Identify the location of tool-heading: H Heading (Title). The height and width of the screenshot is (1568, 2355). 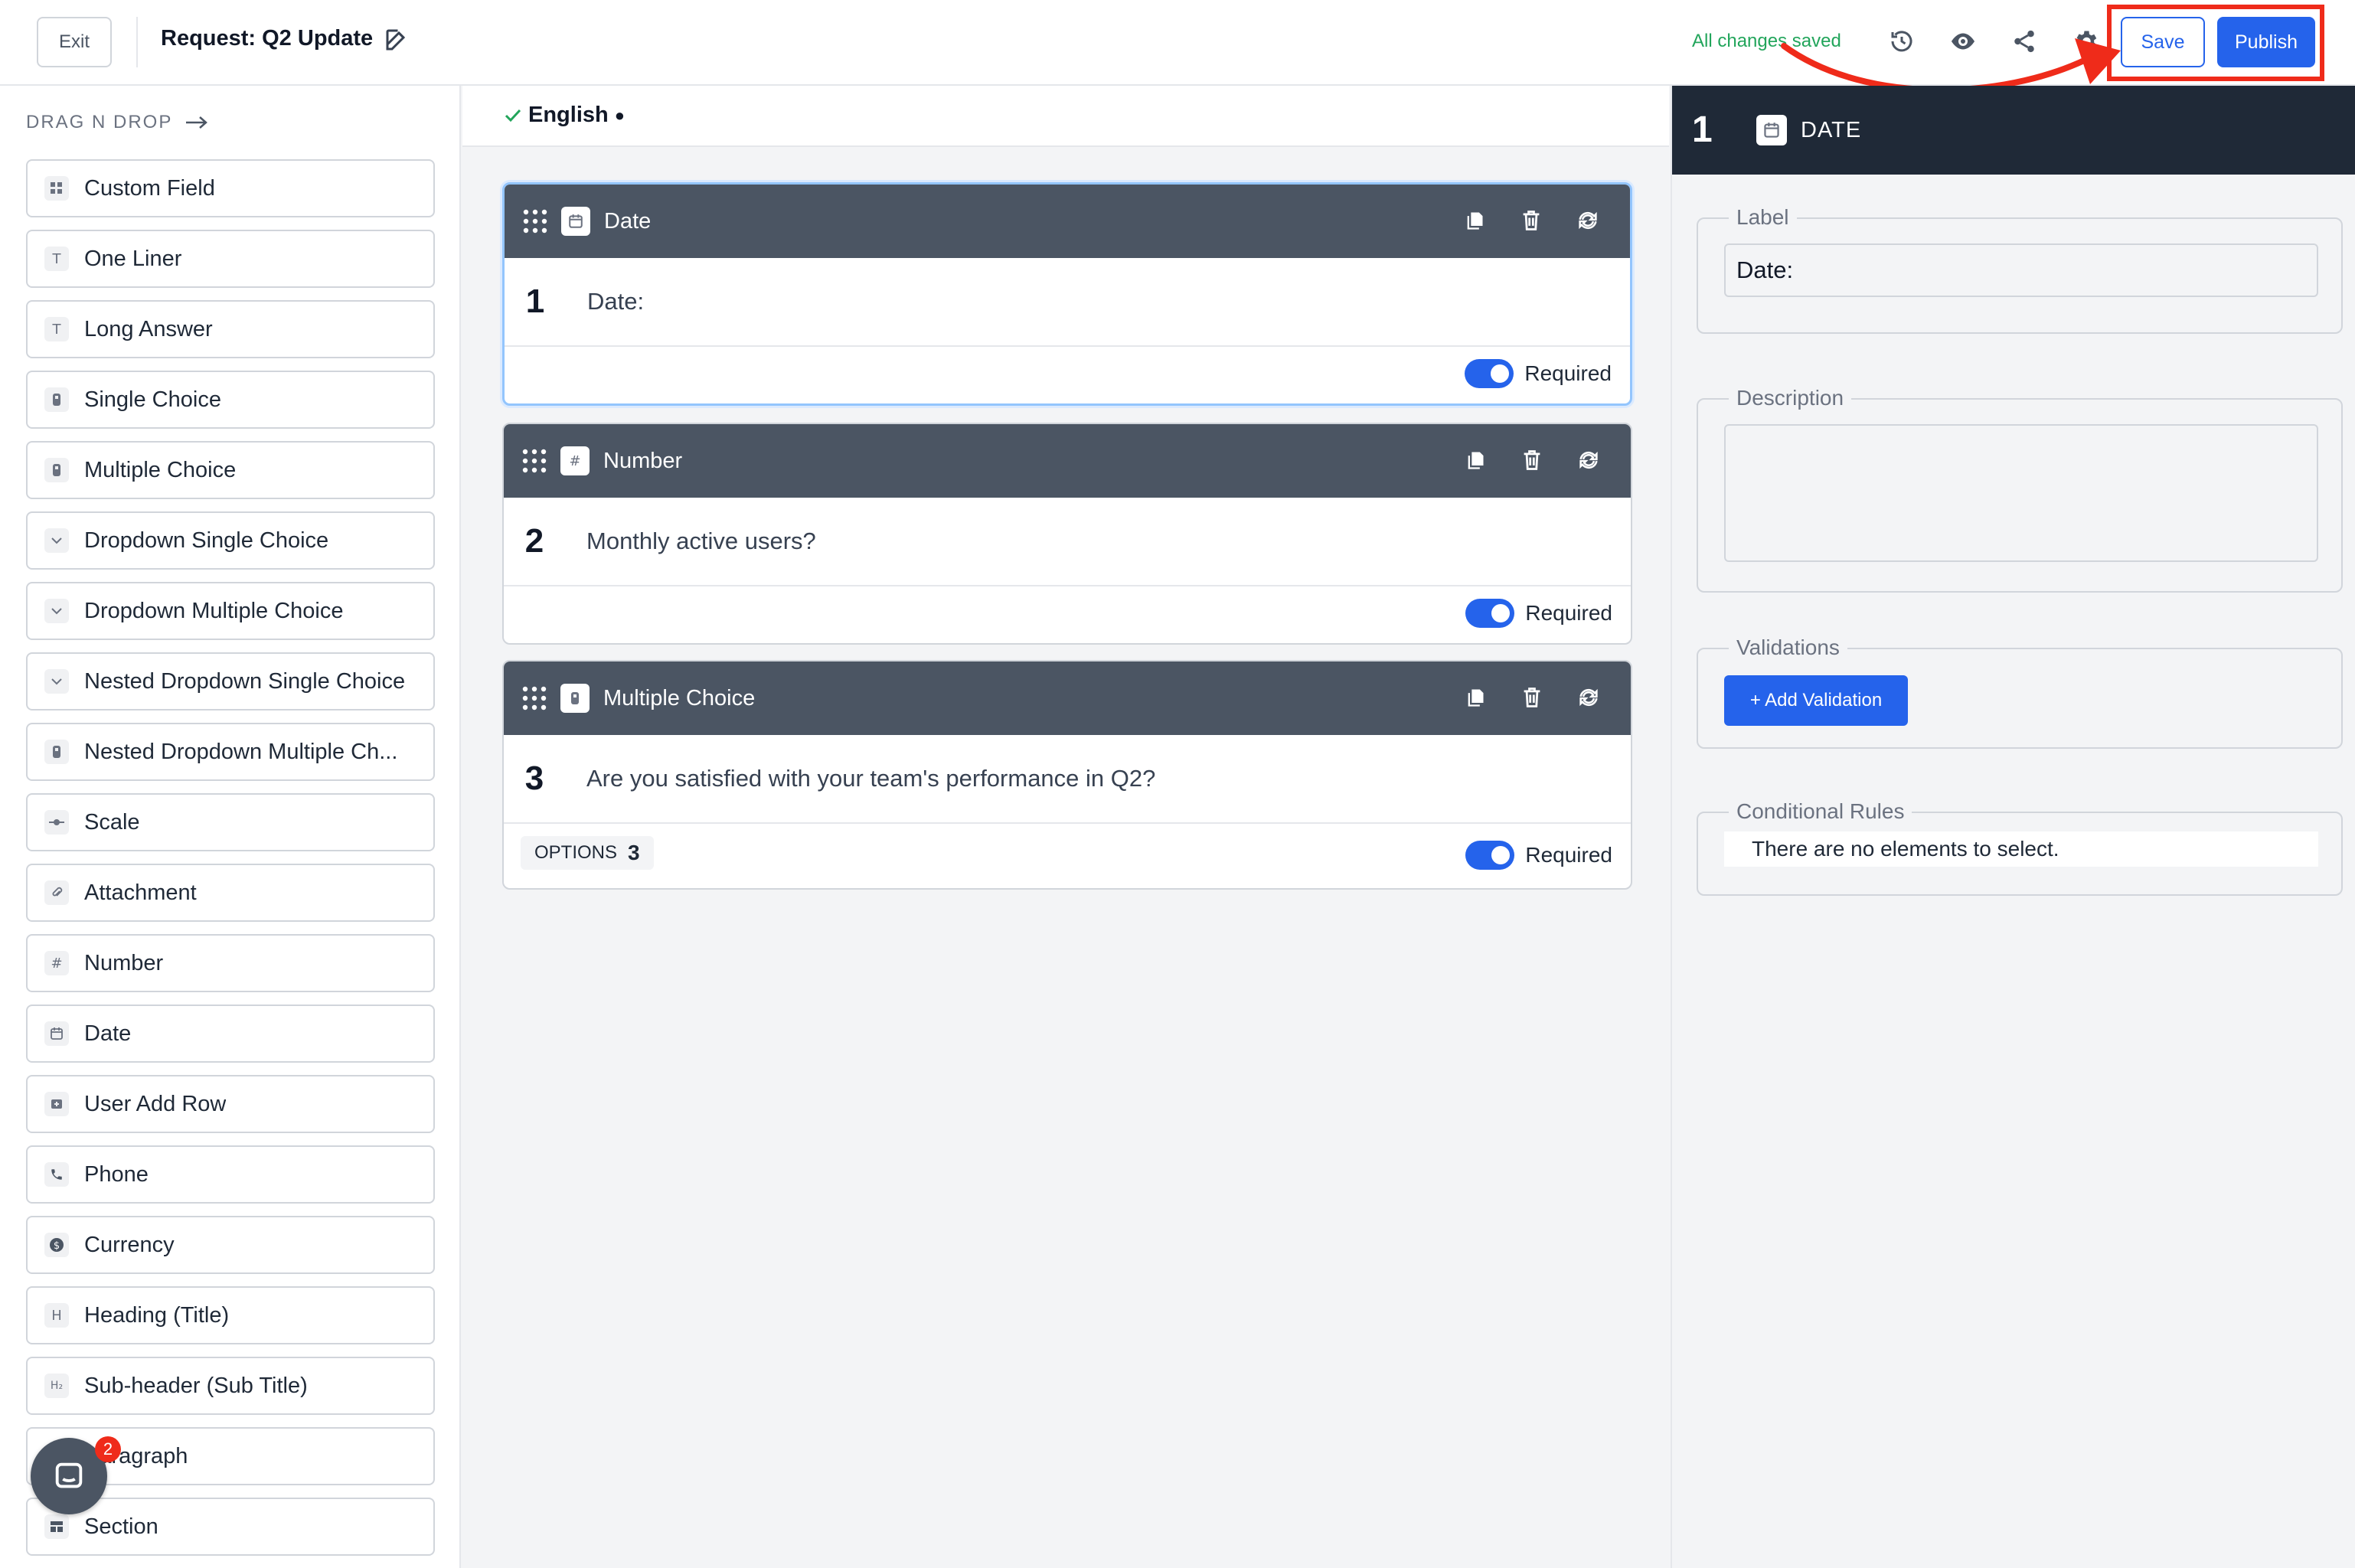
(230, 1315).